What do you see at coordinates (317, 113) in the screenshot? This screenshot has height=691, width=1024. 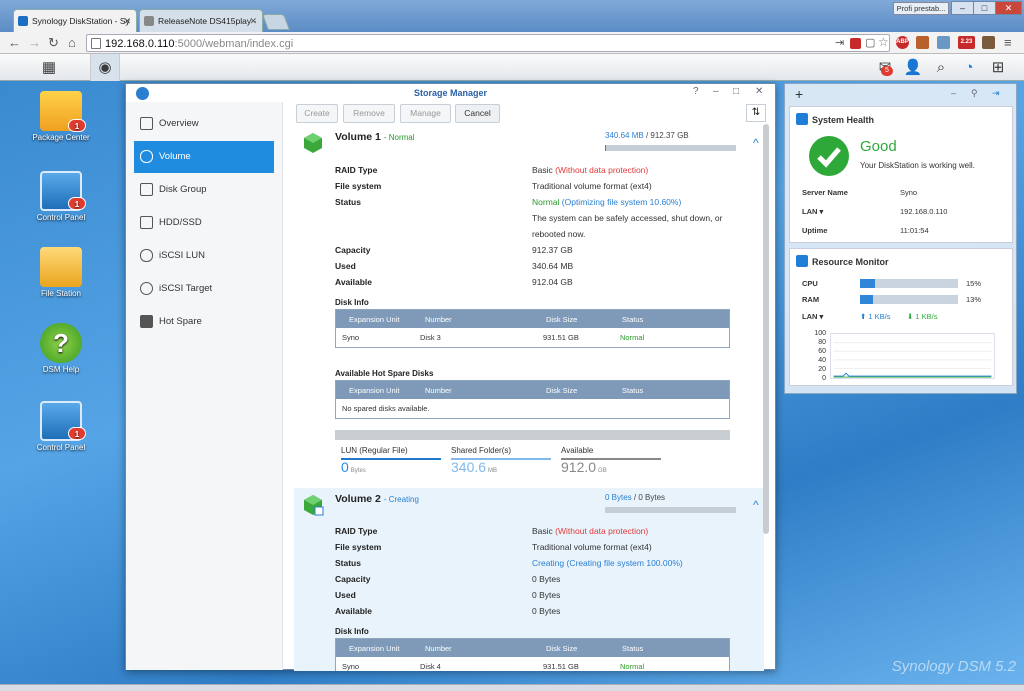 I see `create-button: Create` at bounding box center [317, 113].